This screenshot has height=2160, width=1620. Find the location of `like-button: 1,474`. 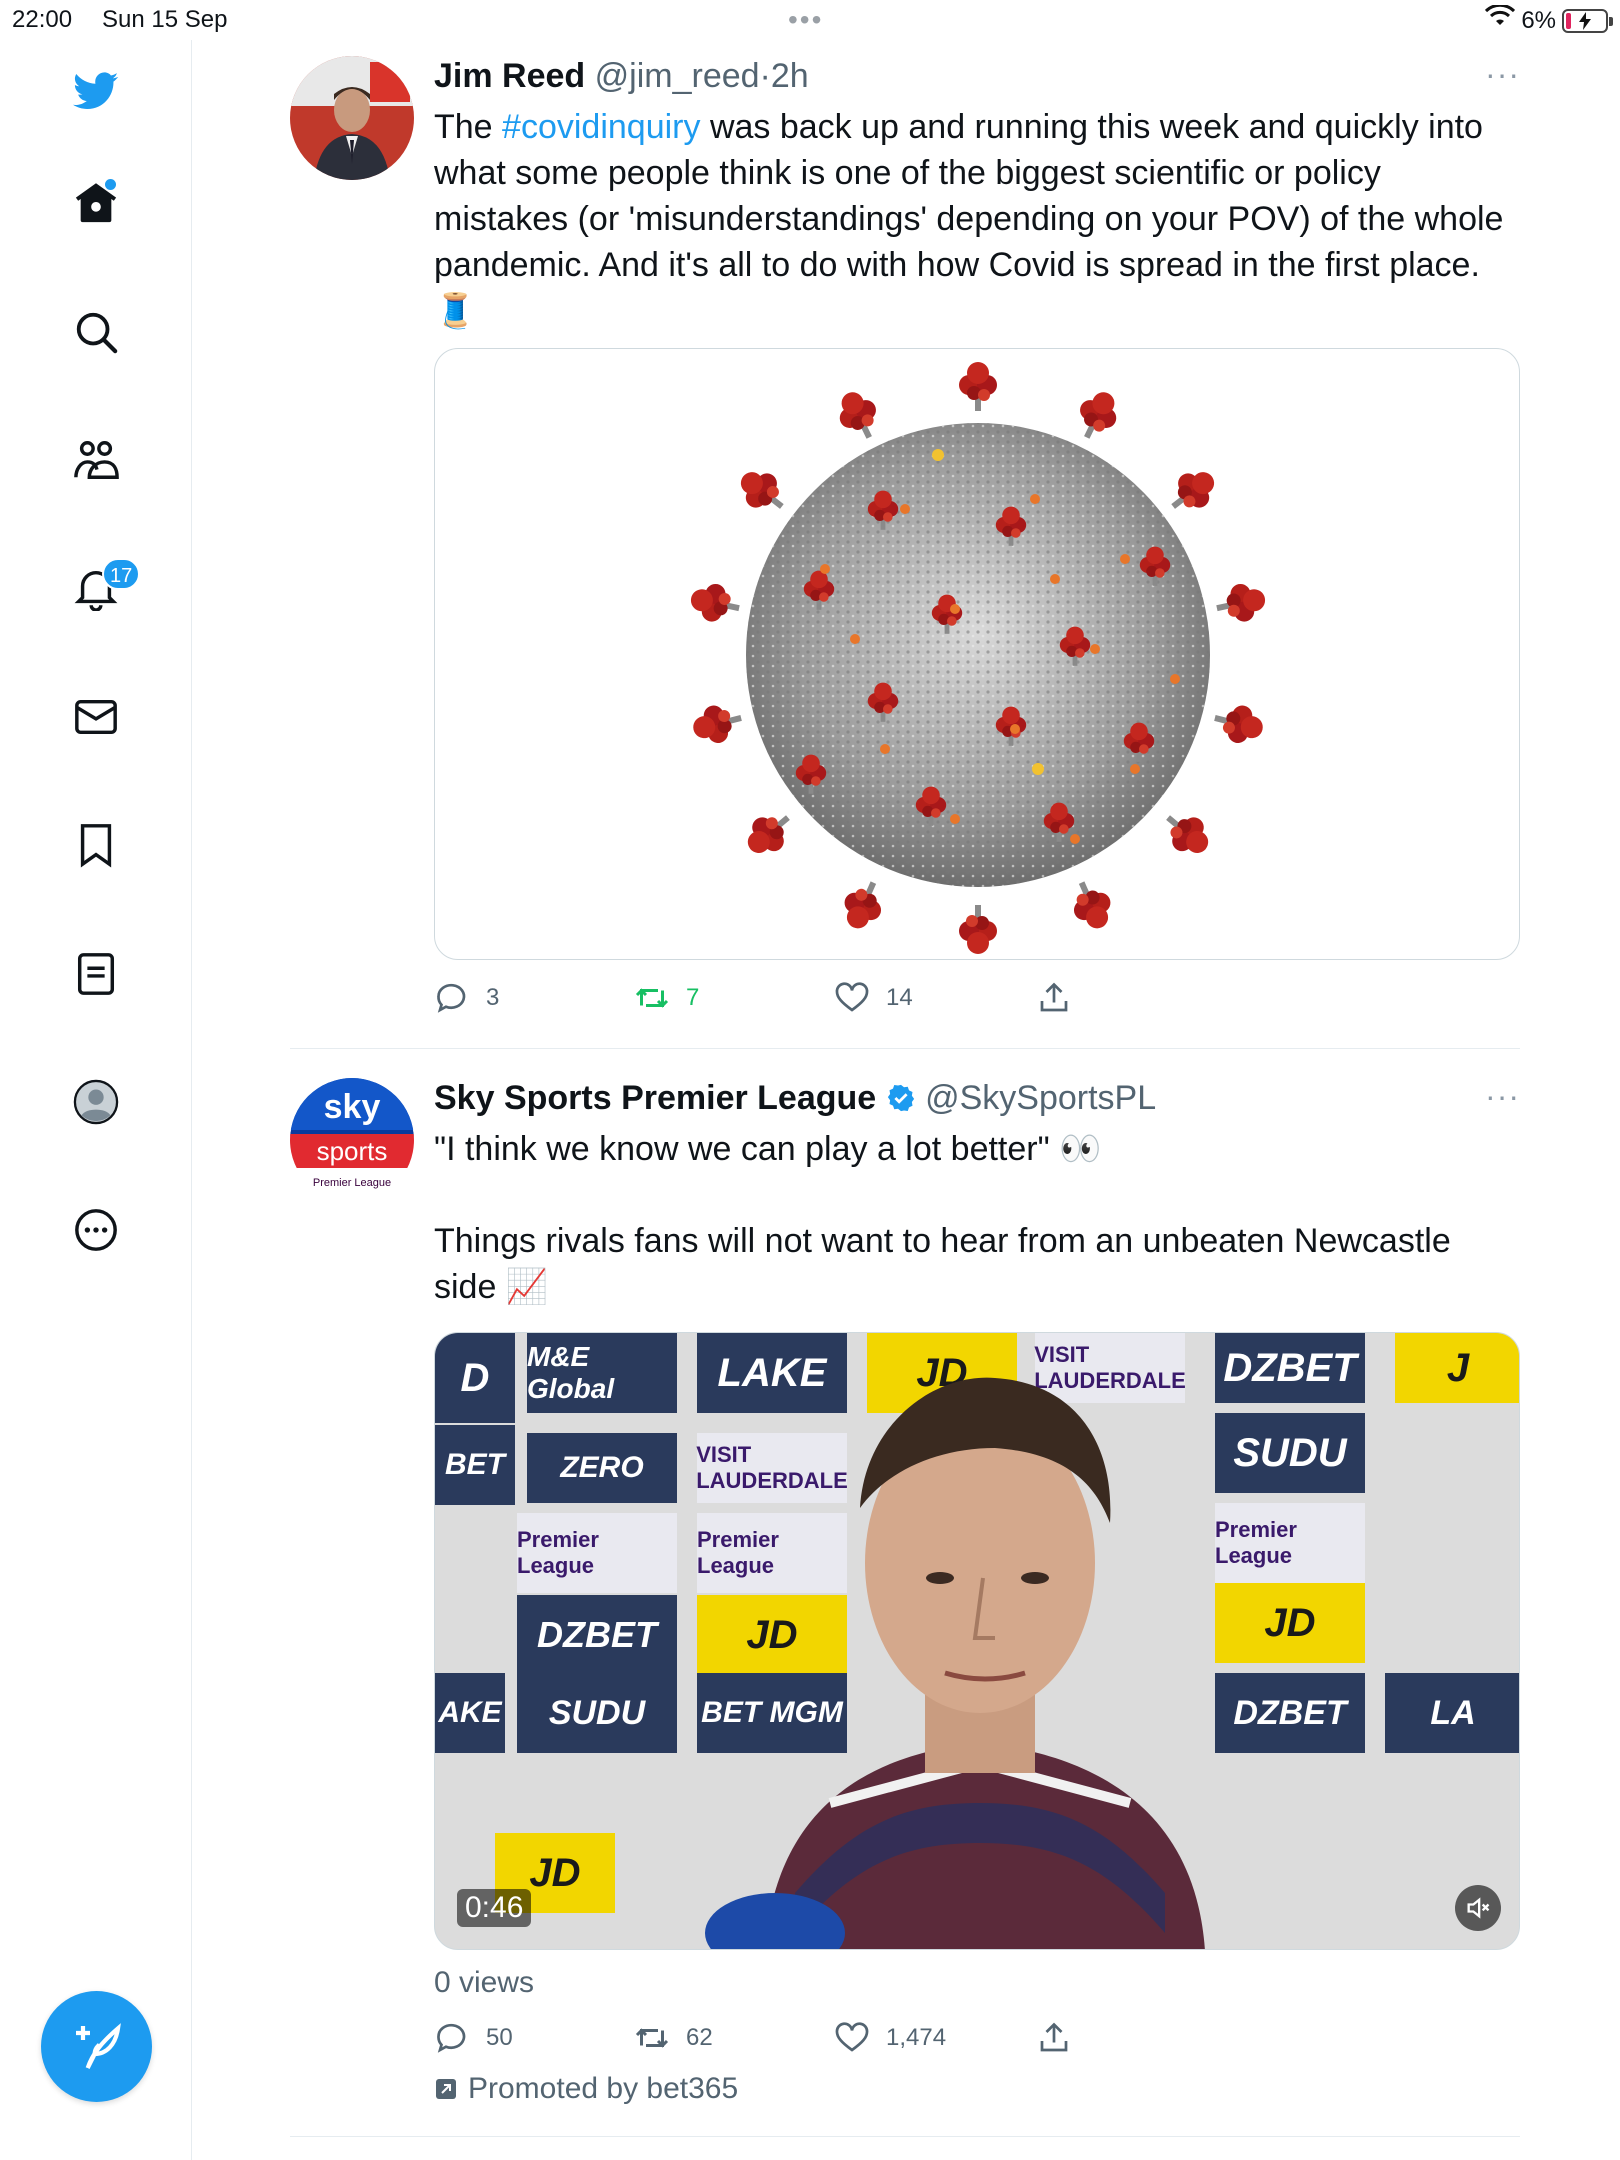

like-button: 1,474 is located at coordinates (890, 2038).